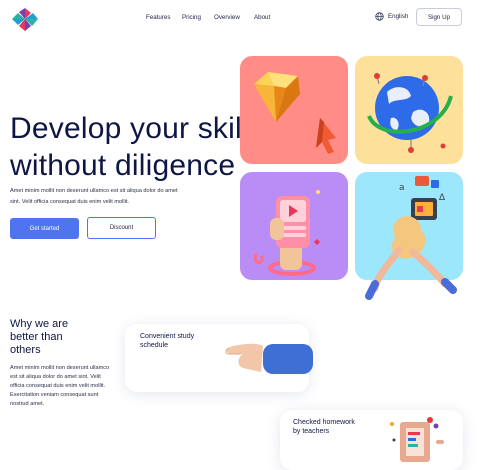  I want to click on tile-globe, so click(409, 110).